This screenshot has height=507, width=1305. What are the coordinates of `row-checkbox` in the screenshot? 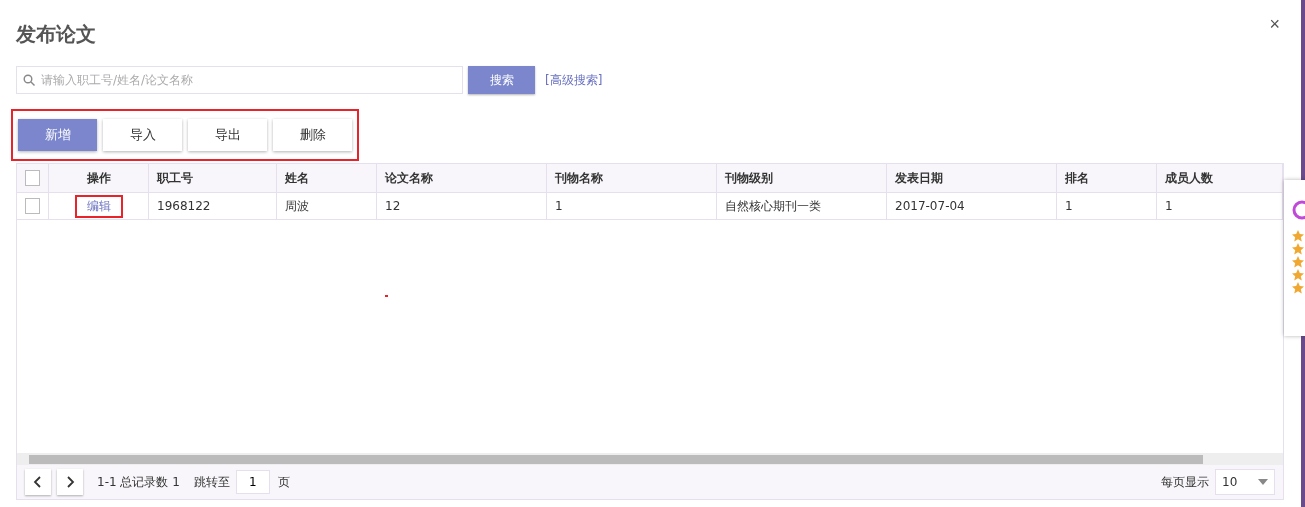 It's located at (32, 206).